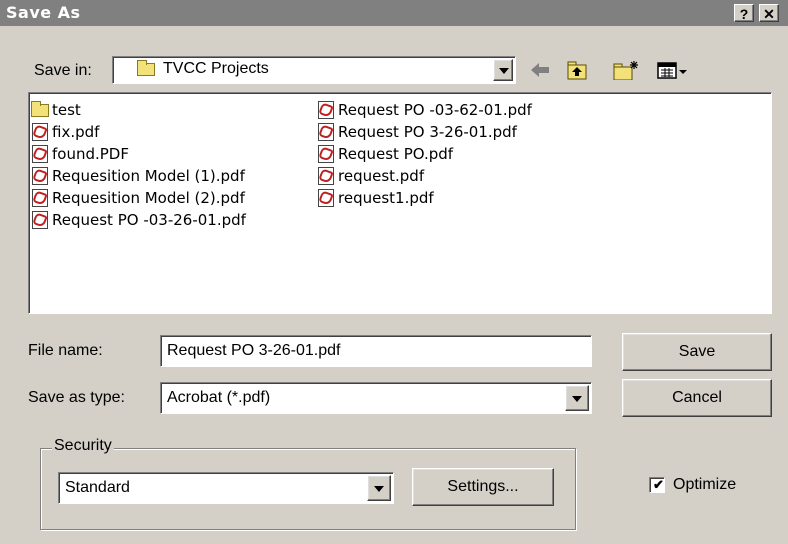 This screenshot has width=788, height=544. I want to click on file-item-label: Request PO -03-26-01.pdf, so click(149, 220).